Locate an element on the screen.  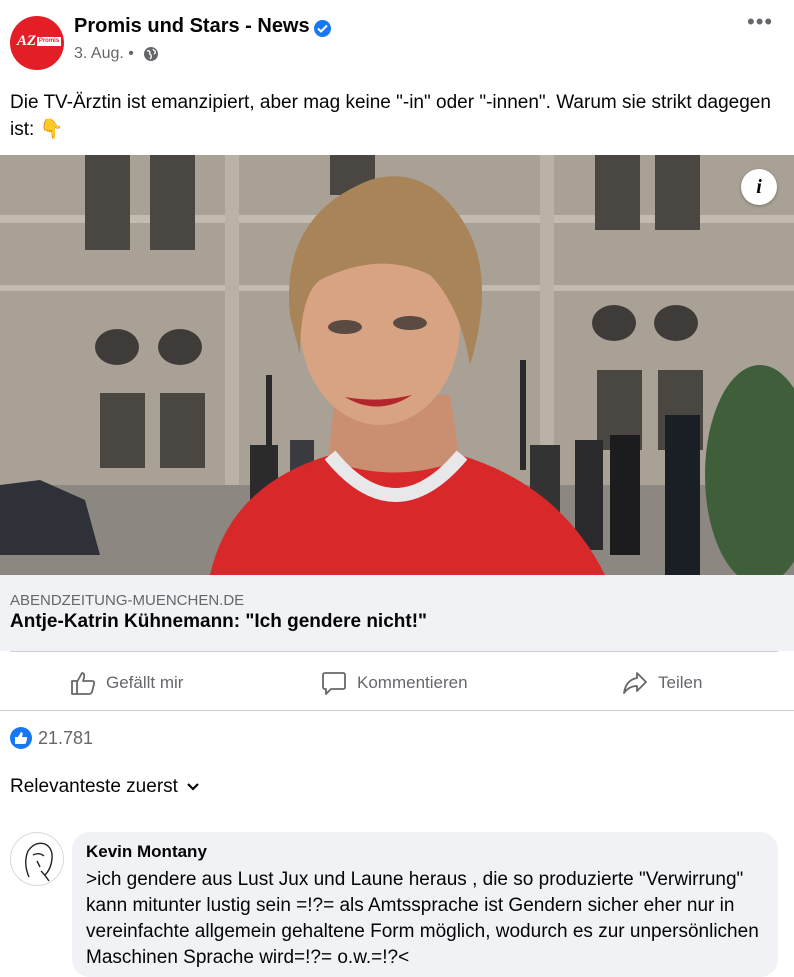
comment-button: Kommentieren is located at coordinates (394, 683).